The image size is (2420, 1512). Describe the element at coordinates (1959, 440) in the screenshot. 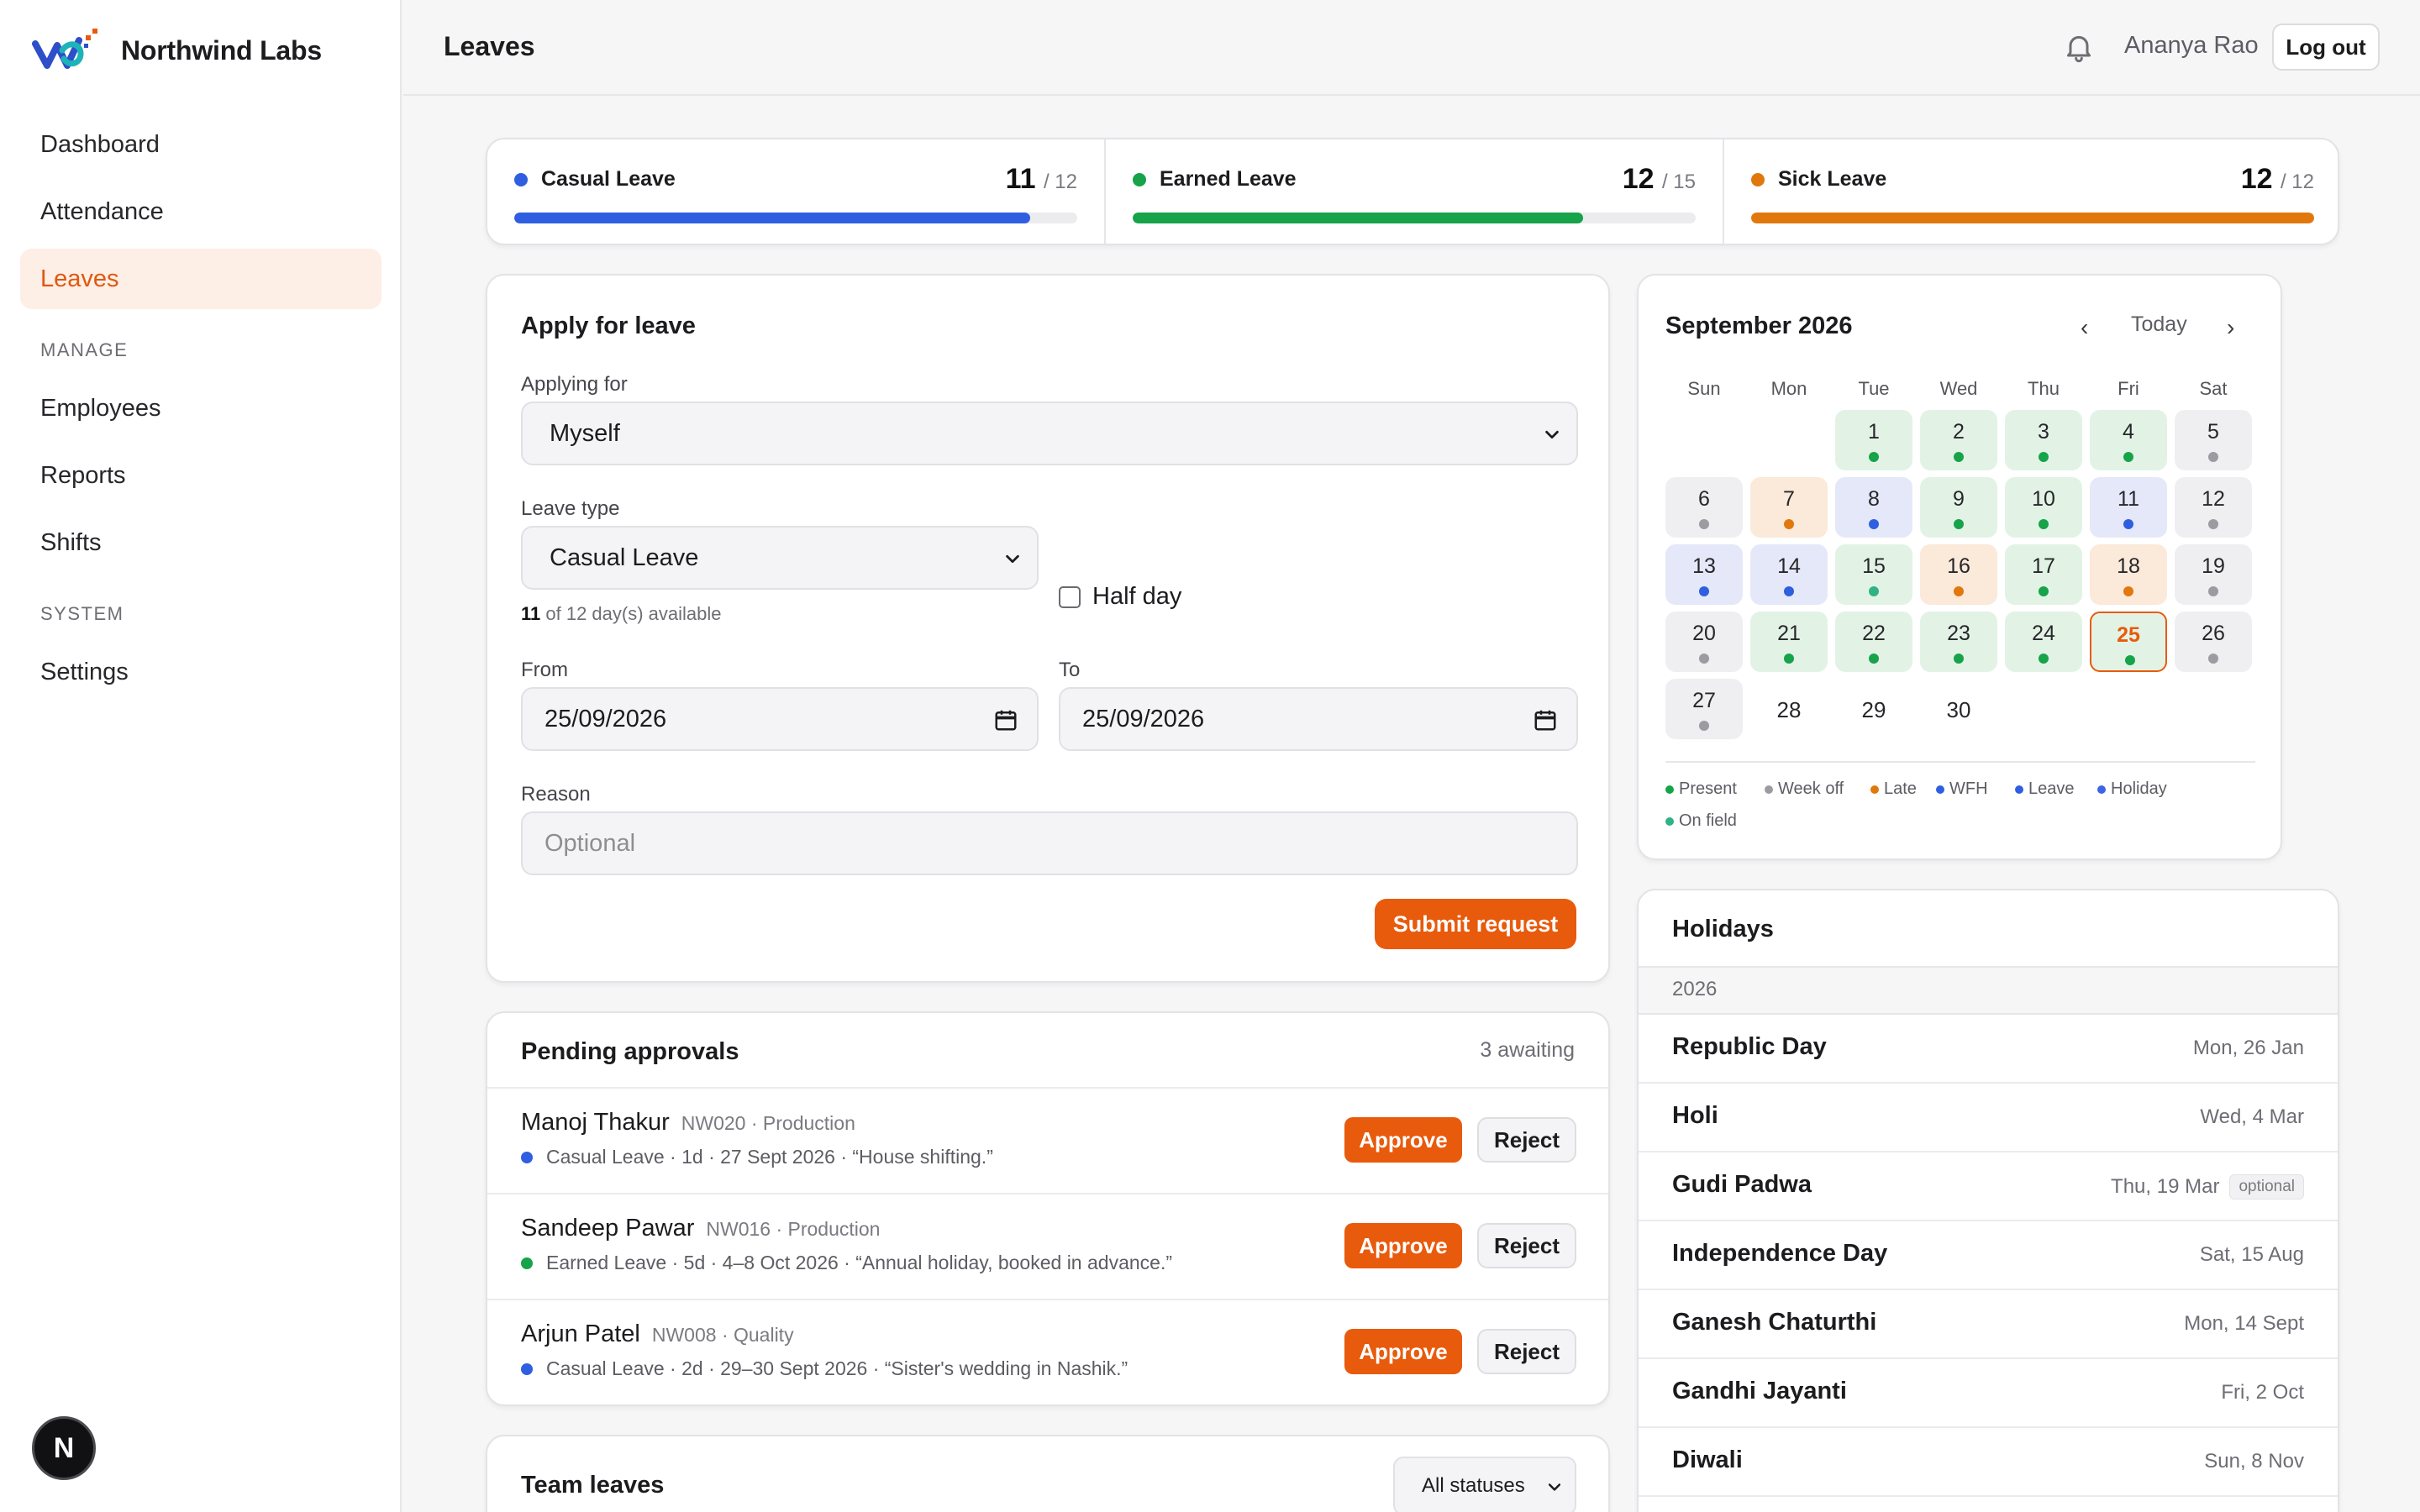

I see `calendar-day: 2` at that location.